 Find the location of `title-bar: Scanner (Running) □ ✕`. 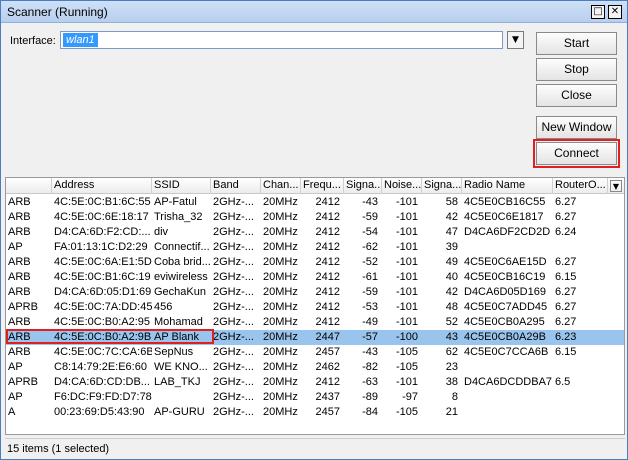

title-bar: Scanner (Running) □ ✕ is located at coordinates (314, 12).